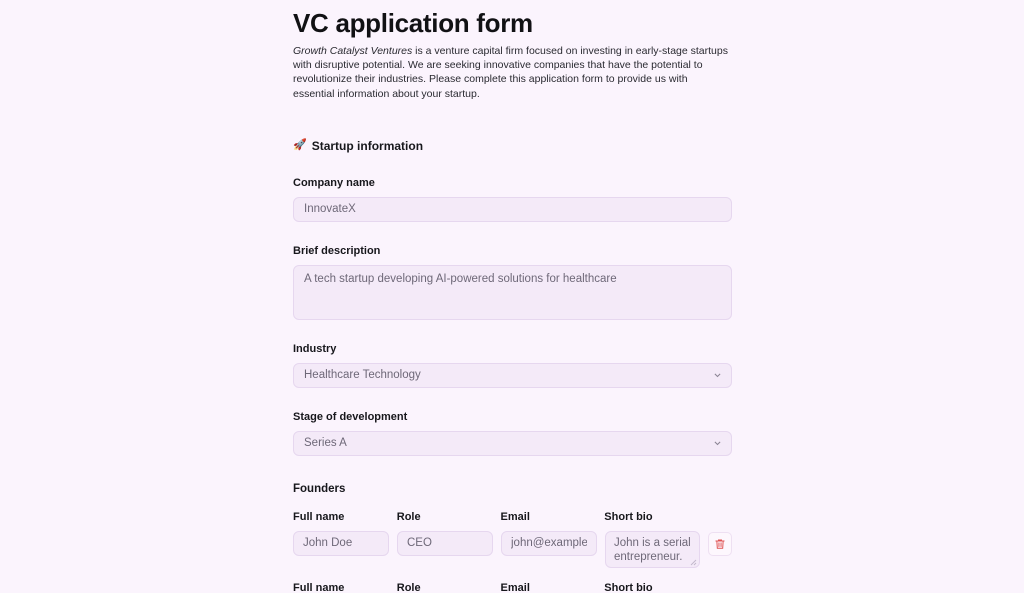 This screenshot has height=593, width=1024. I want to click on label-brief-description: Brief description, so click(337, 250).